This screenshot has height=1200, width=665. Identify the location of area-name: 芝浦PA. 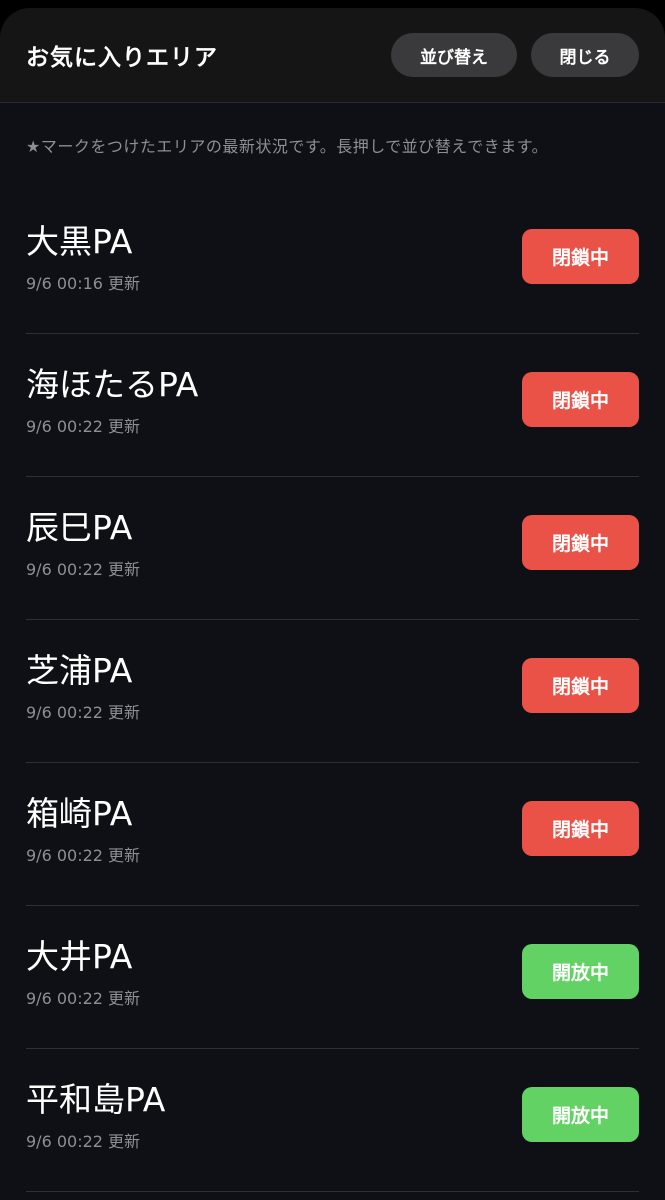
(79, 670).